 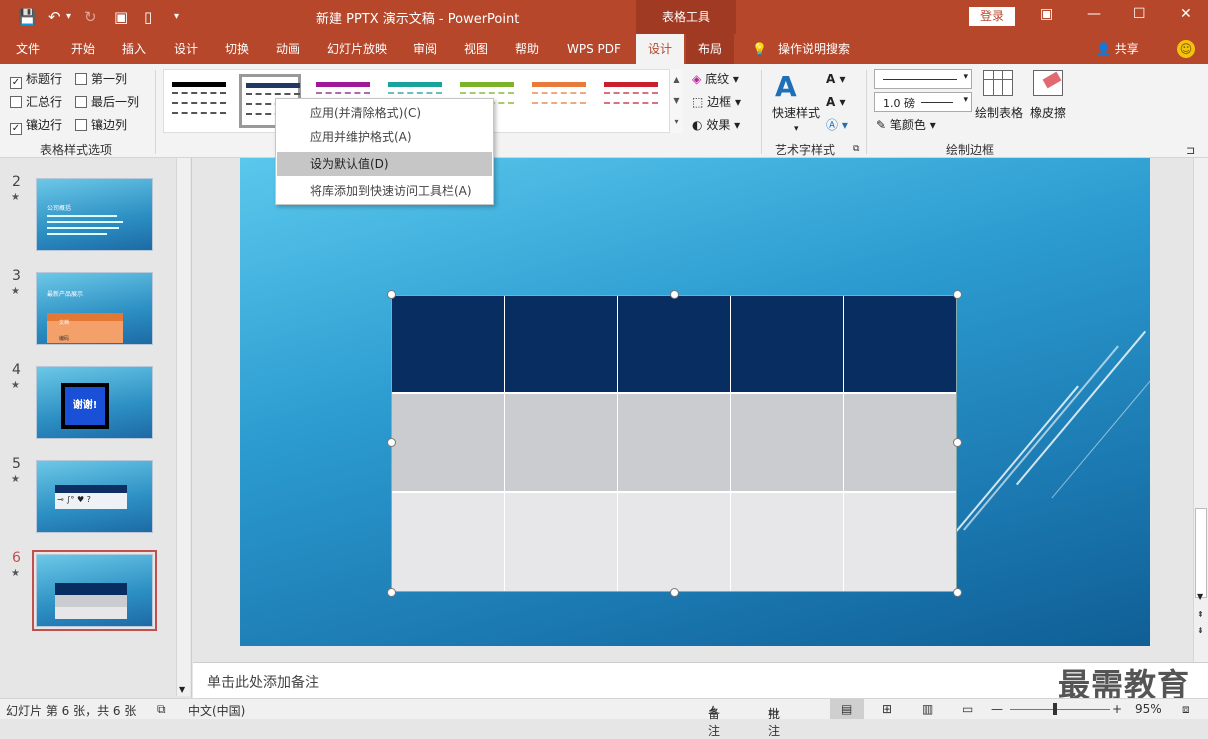 I want to click on minimize-icon: —, so click(x=1094, y=14).